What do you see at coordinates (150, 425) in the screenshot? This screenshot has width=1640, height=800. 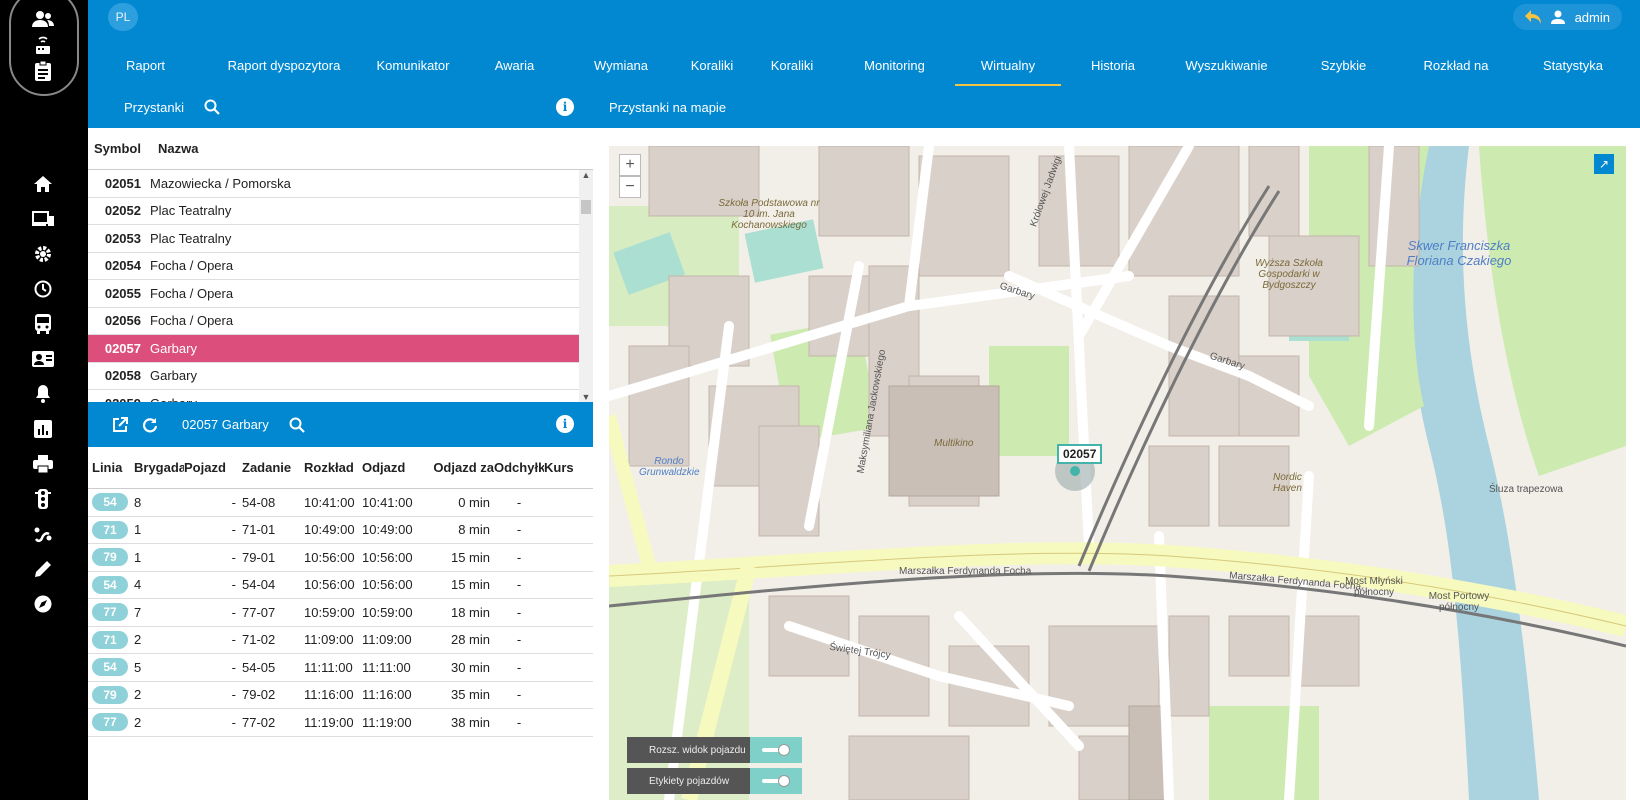 I see `refresh-icon` at bounding box center [150, 425].